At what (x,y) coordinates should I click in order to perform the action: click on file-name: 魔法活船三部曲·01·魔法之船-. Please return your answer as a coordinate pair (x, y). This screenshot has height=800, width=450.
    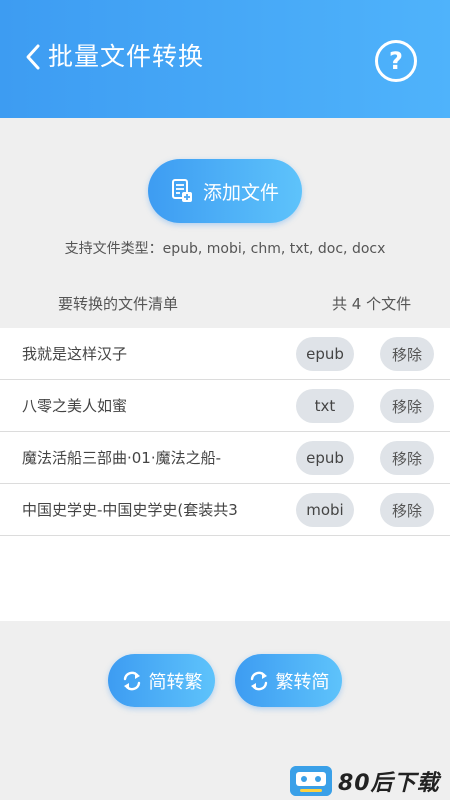
    Looking at the image, I should click on (122, 458).